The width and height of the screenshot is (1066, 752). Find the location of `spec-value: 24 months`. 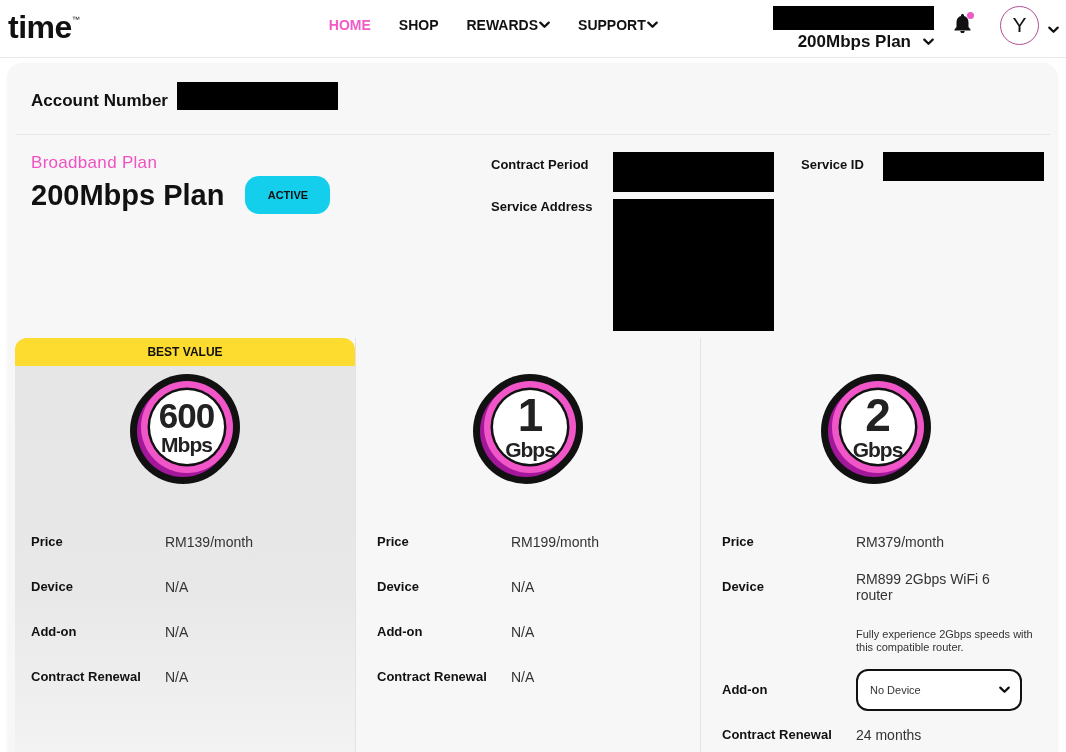

spec-value: 24 months is located at coordinates (889, 734).